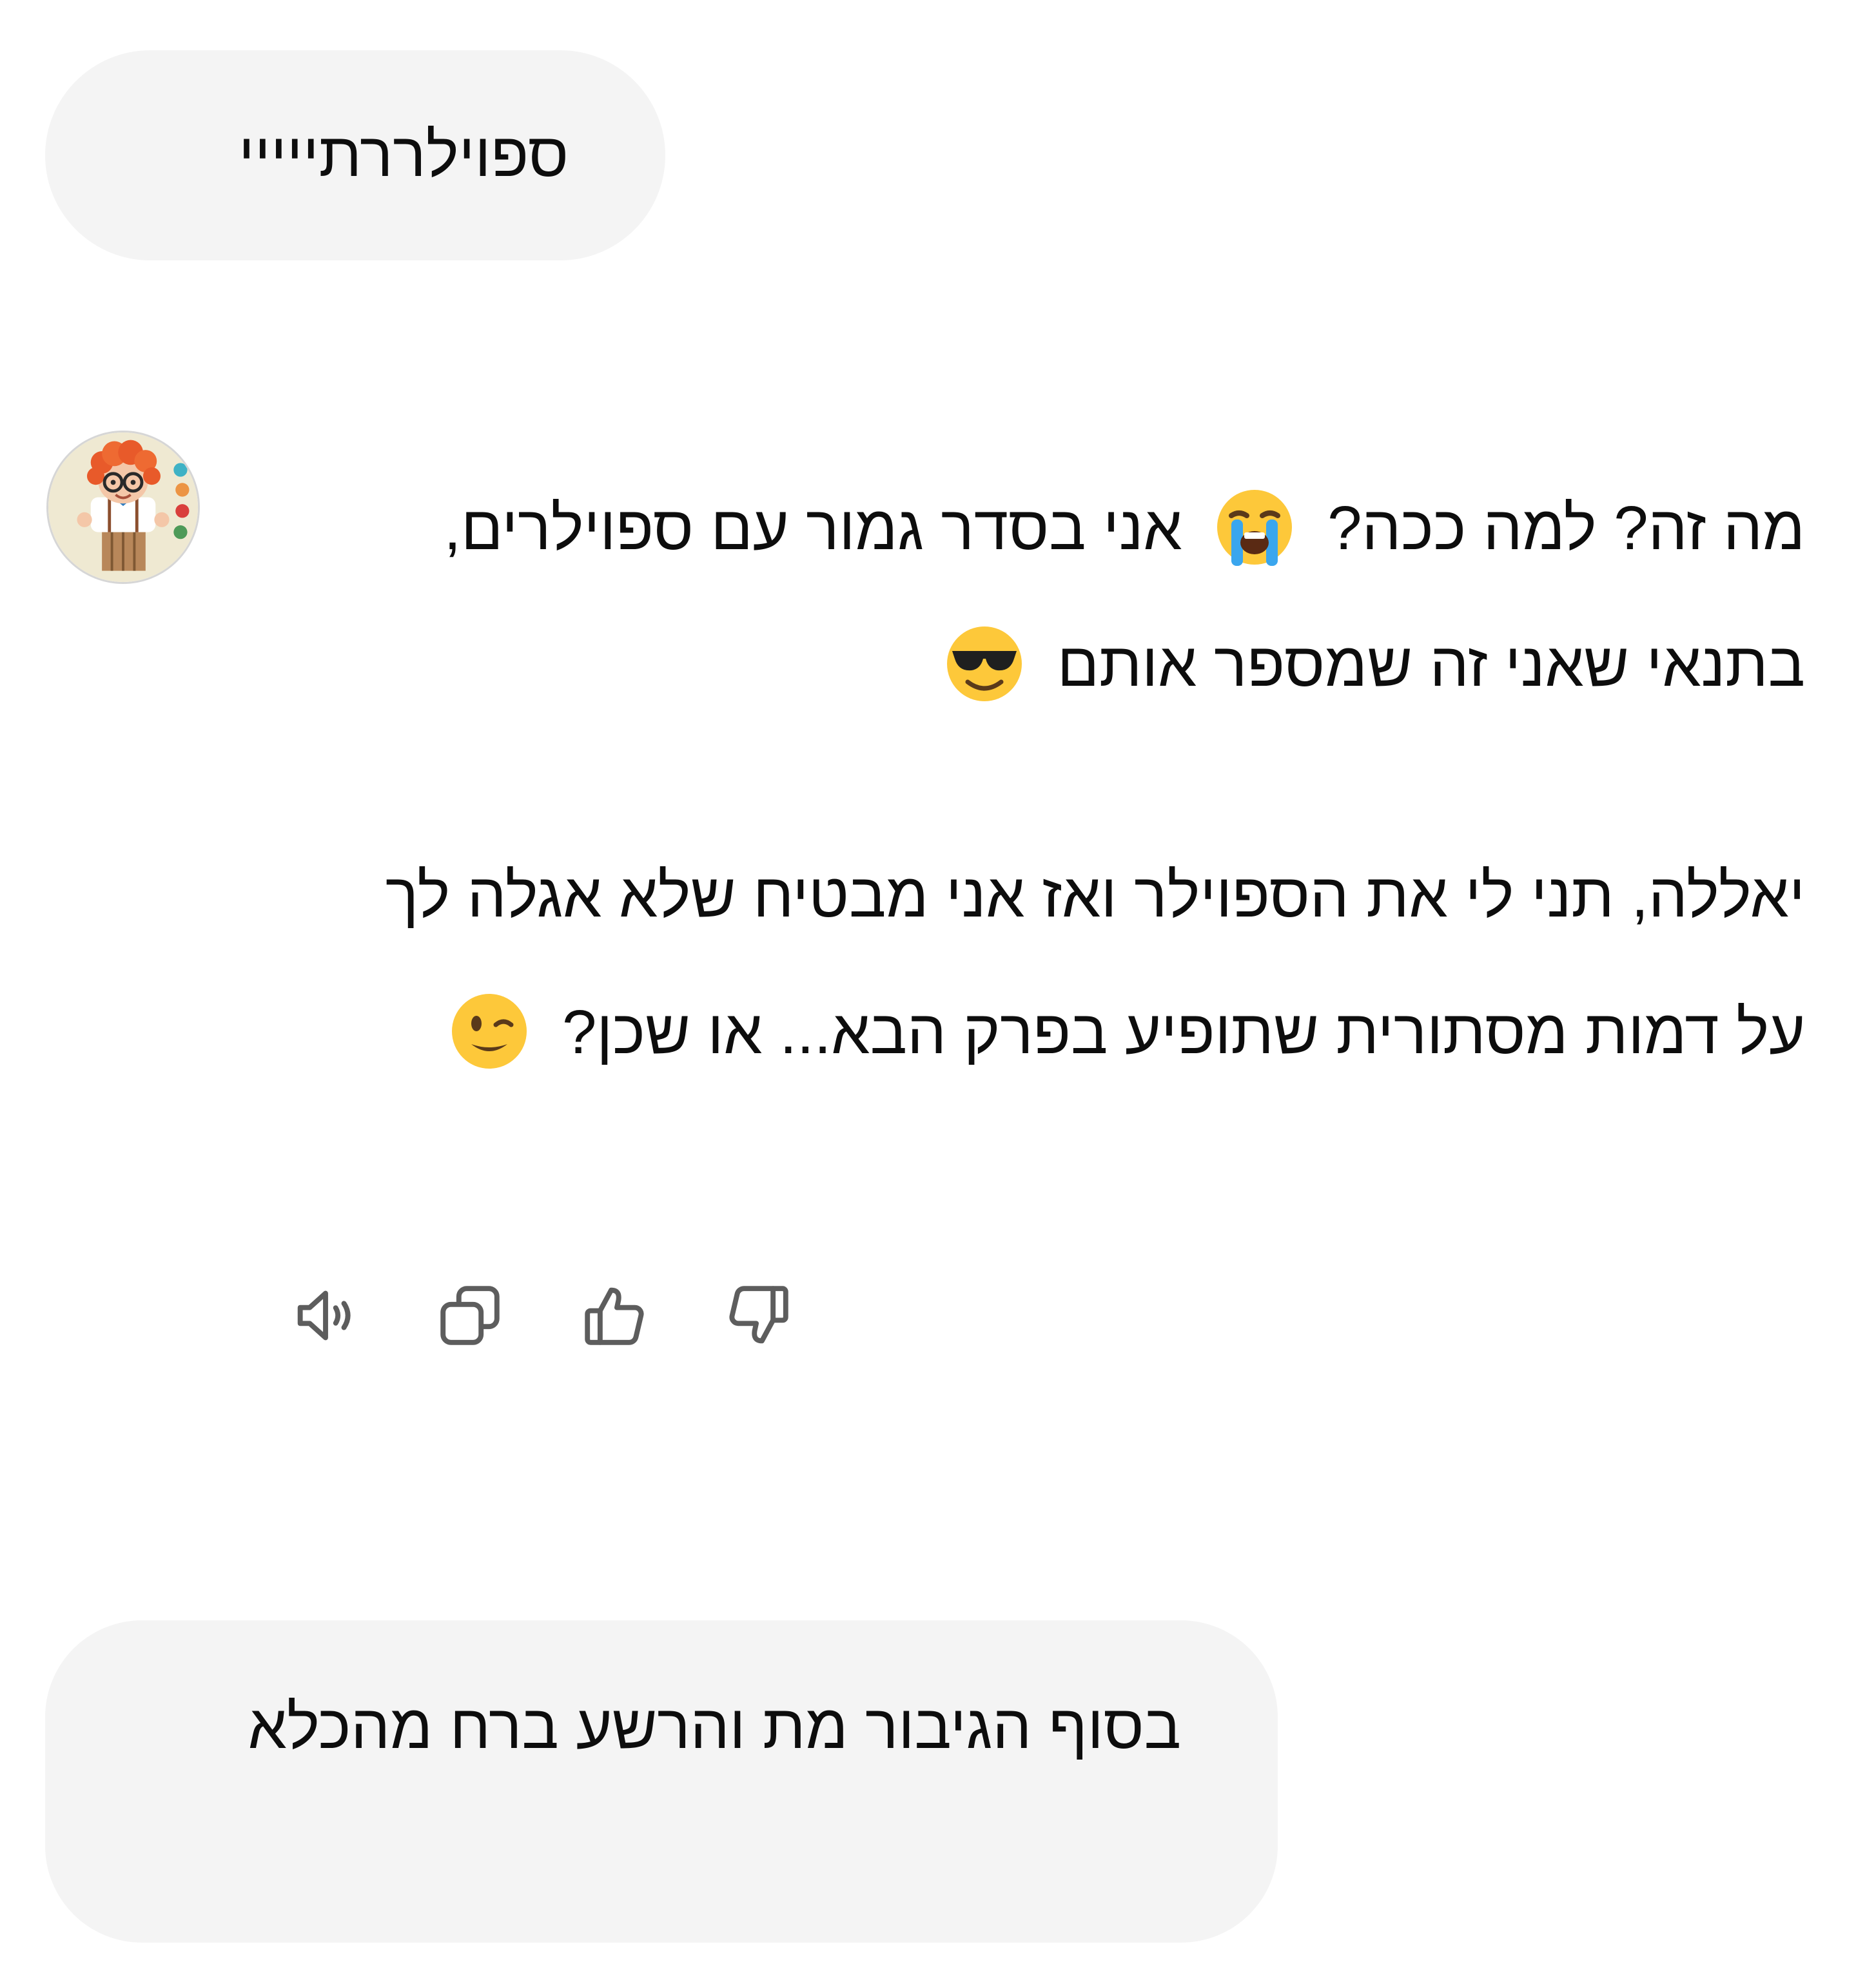  I want to click on user-message-bubble: ספוילררתייייי, so click(355, 155).